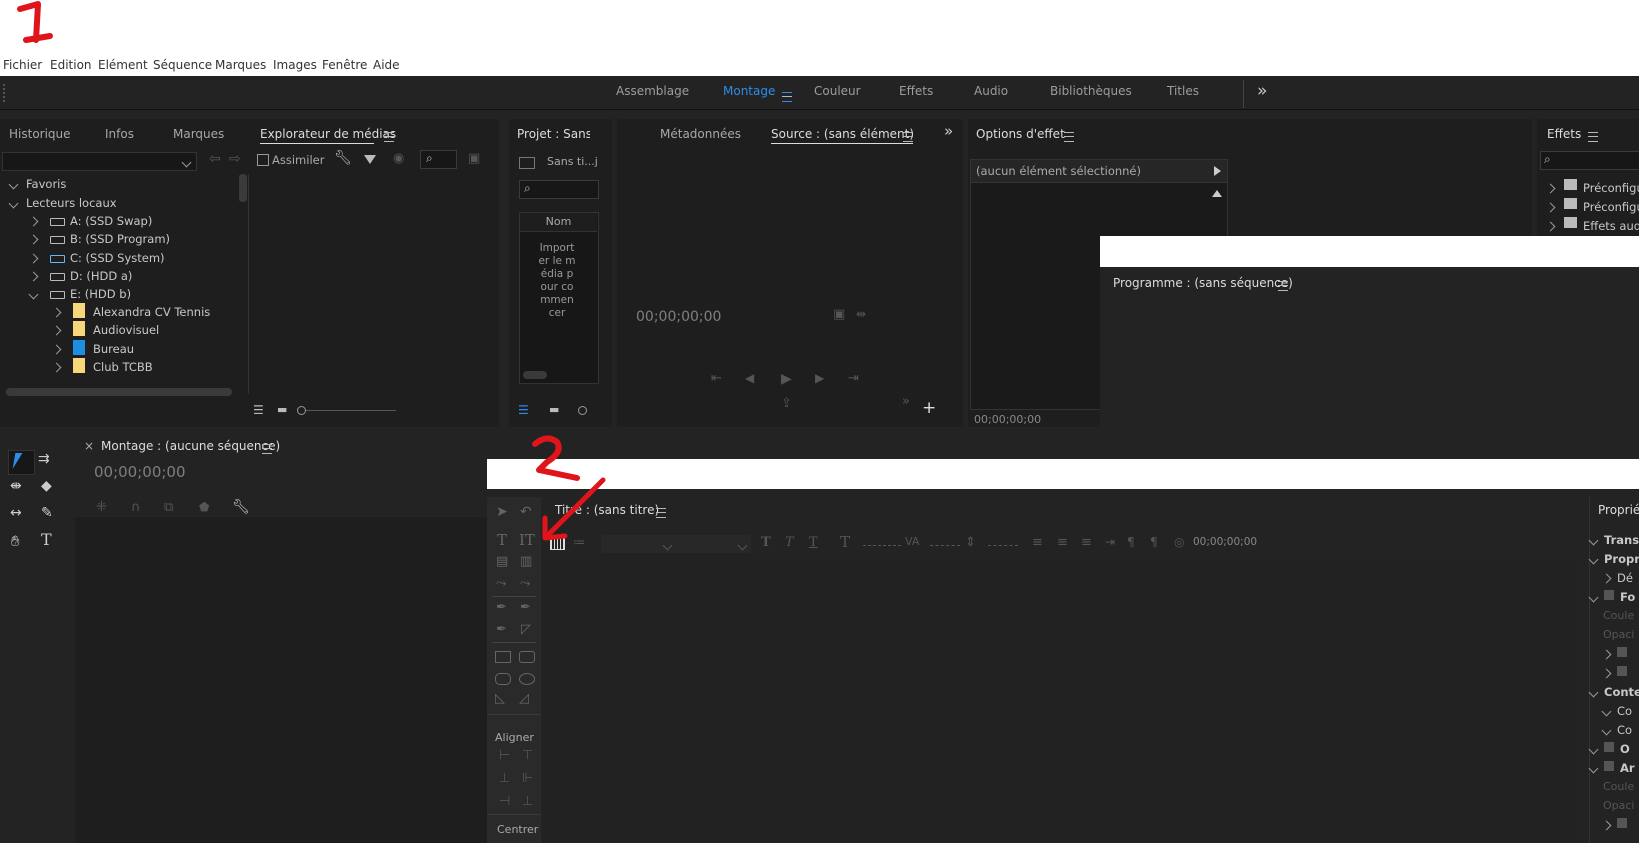  Describe the element at coordinates (142, 366) in the screenshot. I see `tree-item-folder-club-tcbb: Club TCBB` at that location.